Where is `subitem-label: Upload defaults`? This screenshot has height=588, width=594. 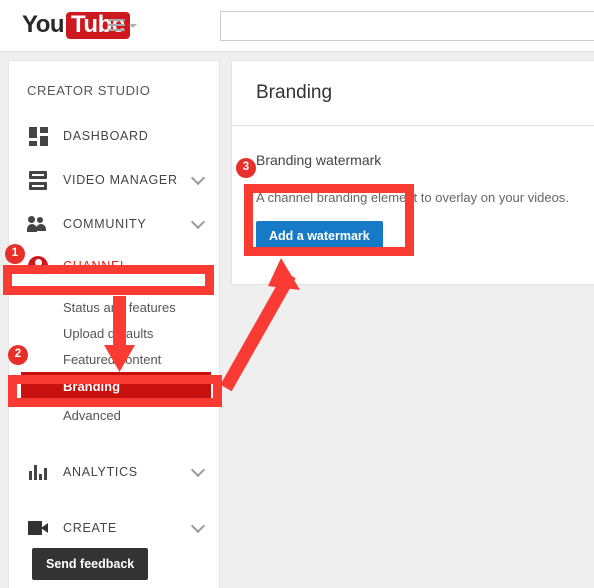 subitem-label: Upload defaults is located at coordinates (108, 333).